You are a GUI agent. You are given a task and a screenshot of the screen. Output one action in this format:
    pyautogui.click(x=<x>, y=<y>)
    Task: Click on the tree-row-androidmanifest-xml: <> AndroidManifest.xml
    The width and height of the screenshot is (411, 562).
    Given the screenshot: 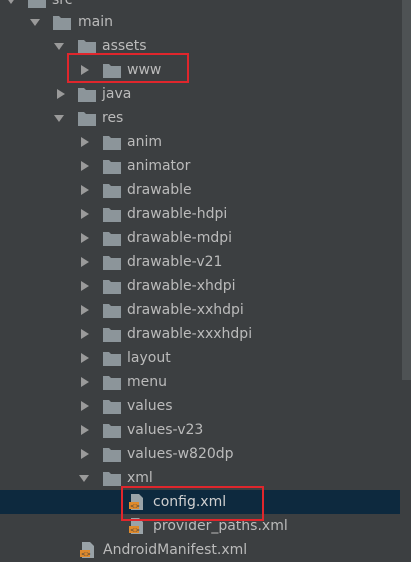 What is the action you would take?
    pyautogui.click(x=200, y=550)
    